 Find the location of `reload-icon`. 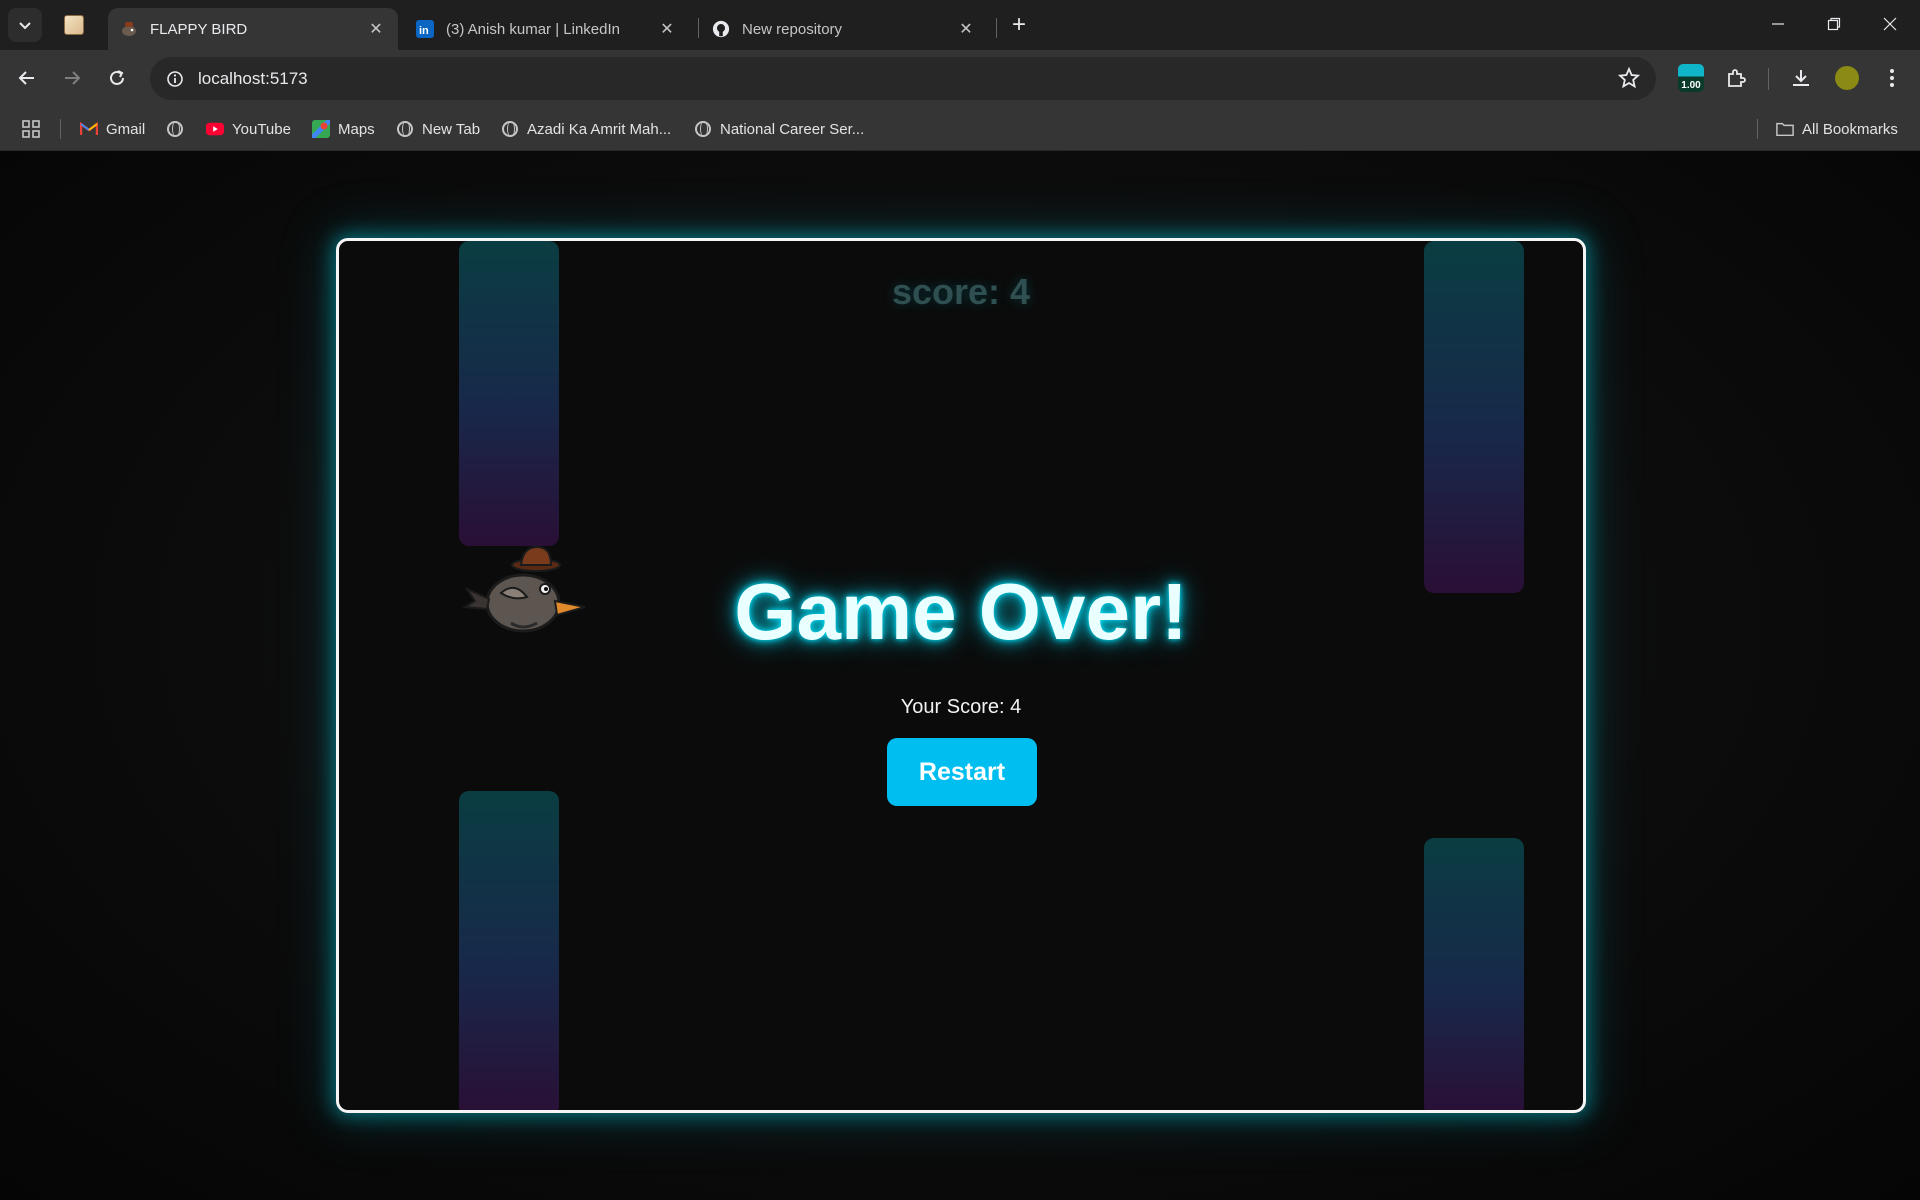

reload-icon is located at coordinates (117, 77).